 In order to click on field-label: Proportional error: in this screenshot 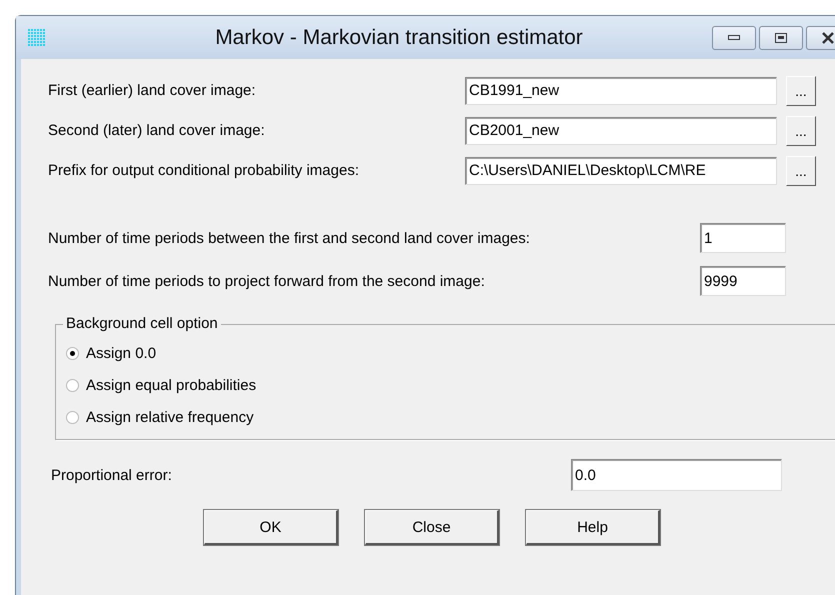, I will do `click(111, 475)`.